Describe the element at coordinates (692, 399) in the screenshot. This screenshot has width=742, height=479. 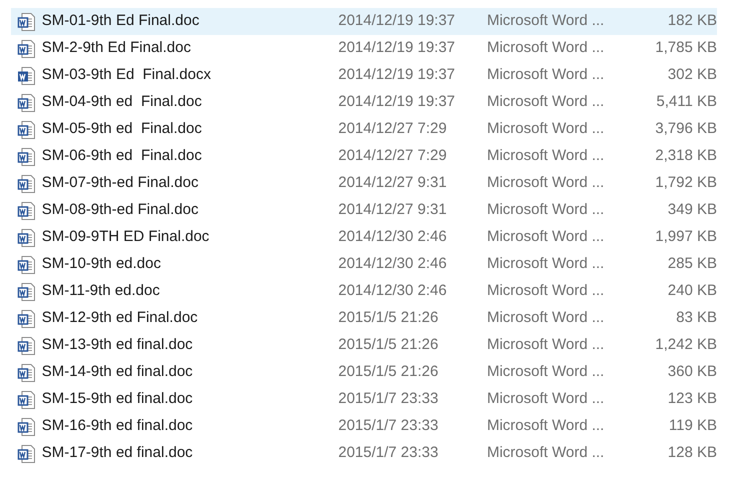
I see `file-size: 123 KB` at that location.